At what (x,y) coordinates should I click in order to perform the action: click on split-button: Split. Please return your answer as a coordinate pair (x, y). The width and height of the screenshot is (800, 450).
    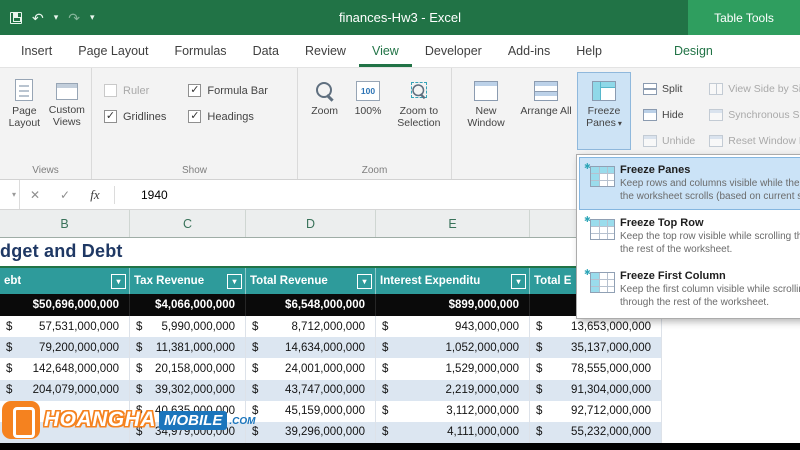
    Looking at the image, I should click on (669, 88).